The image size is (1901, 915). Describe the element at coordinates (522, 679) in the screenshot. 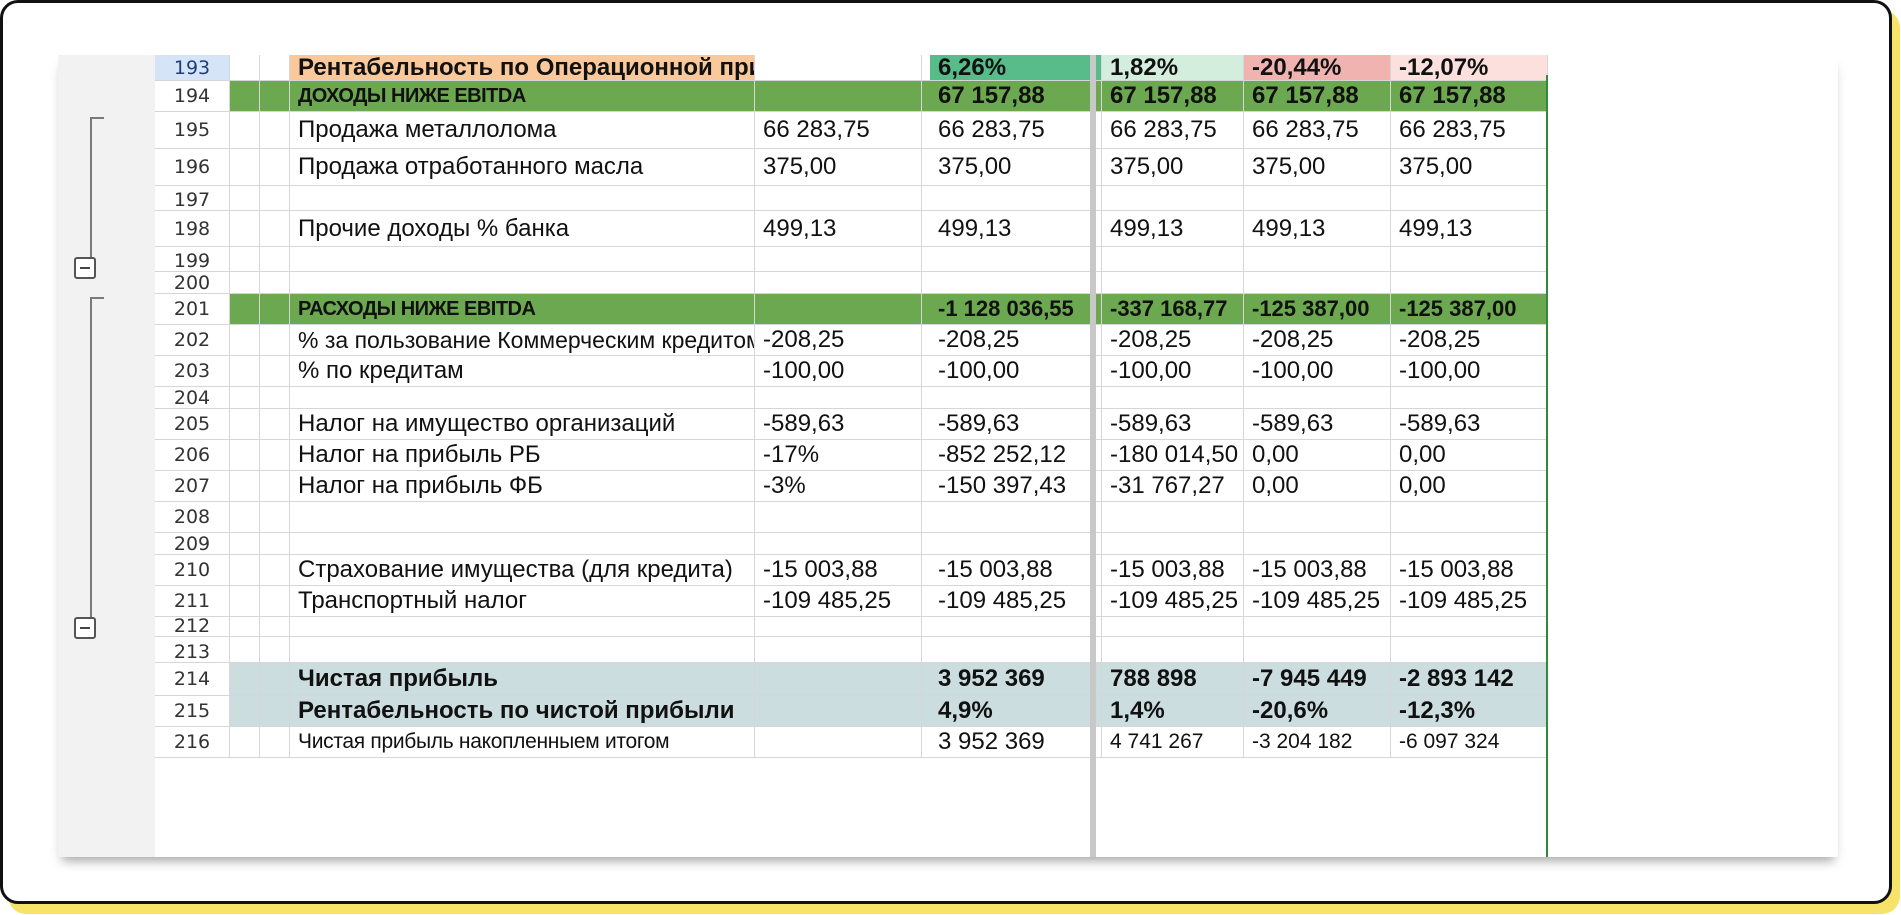

I see `row-label: Чистая прибыль` at that location.